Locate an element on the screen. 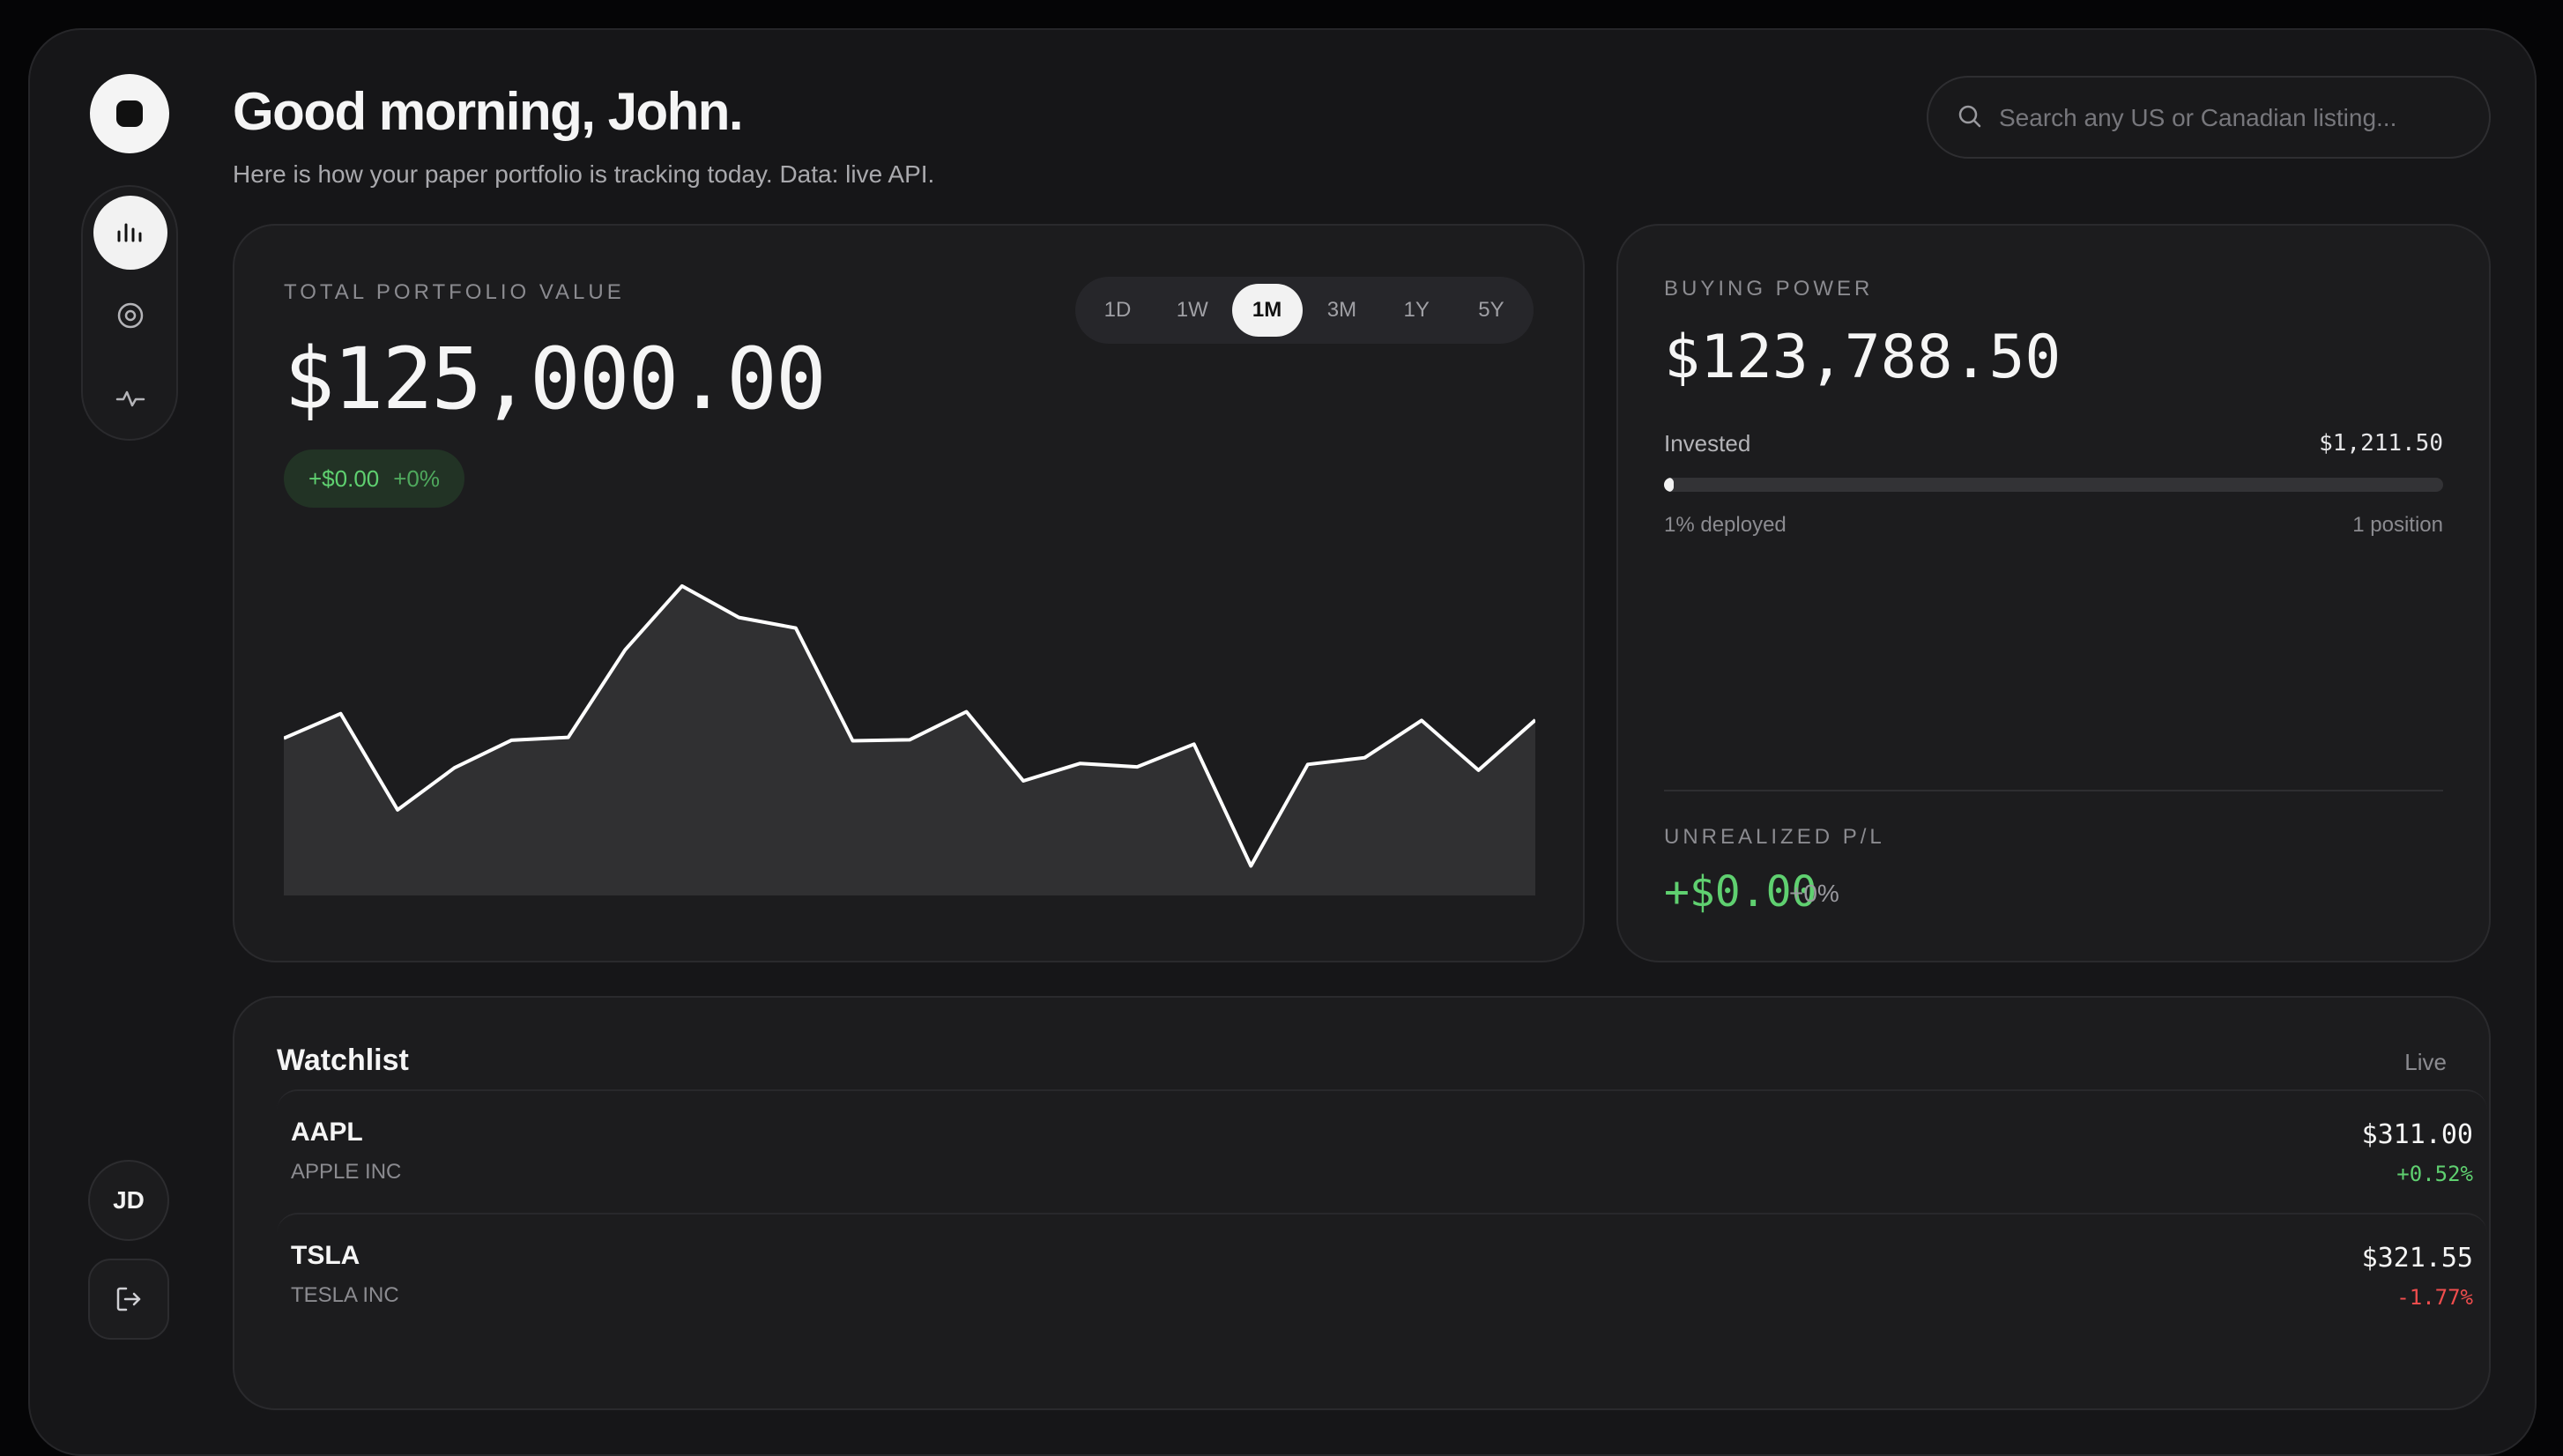  range-button-1d: 1D is located at coordinates (1117, 310).